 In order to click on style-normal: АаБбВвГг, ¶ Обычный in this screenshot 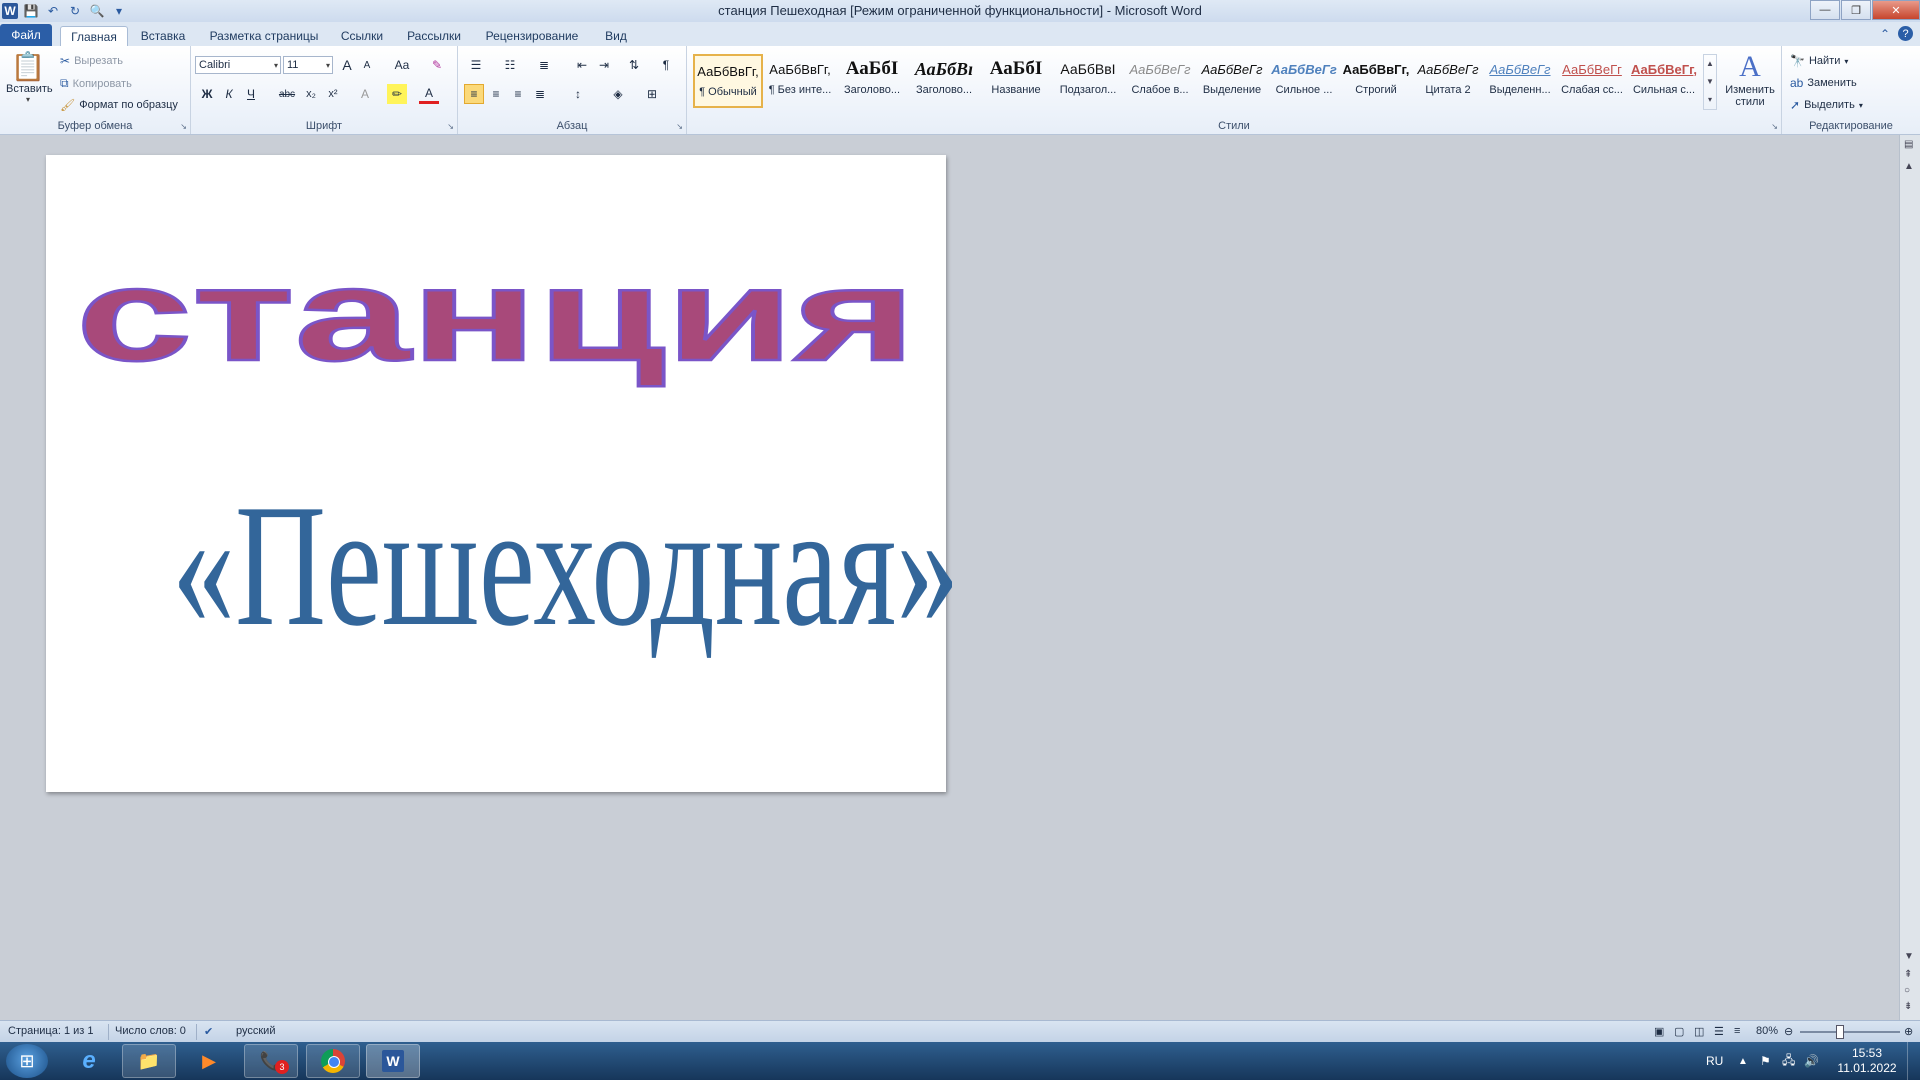, I will do `click(728, 81)`.